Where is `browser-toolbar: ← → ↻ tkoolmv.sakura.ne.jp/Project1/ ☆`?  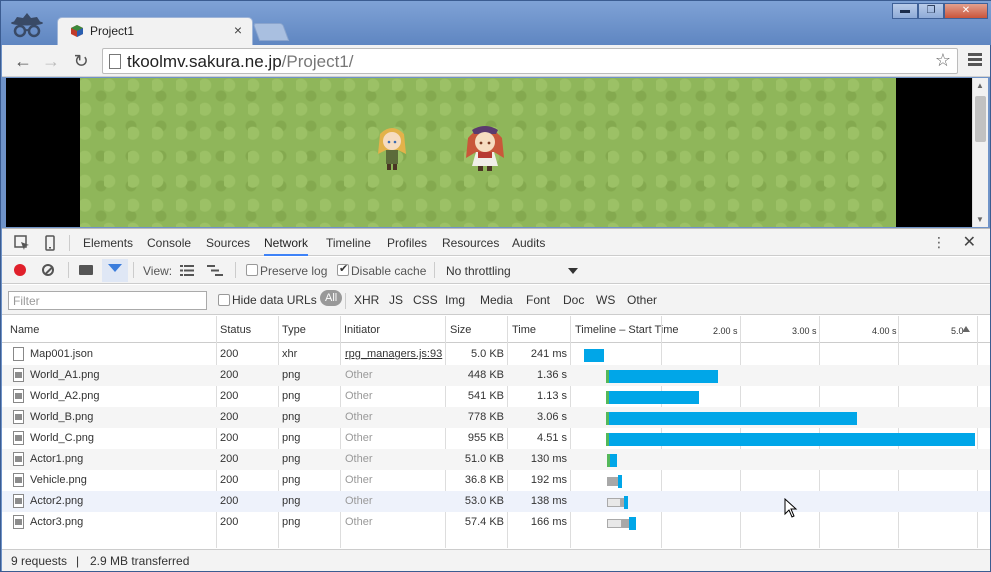 browser-toolbar: ← → ↻ tkoolmv.sakura.ne.jp/Project1/ ☆ is located at coordinates (496, 61).